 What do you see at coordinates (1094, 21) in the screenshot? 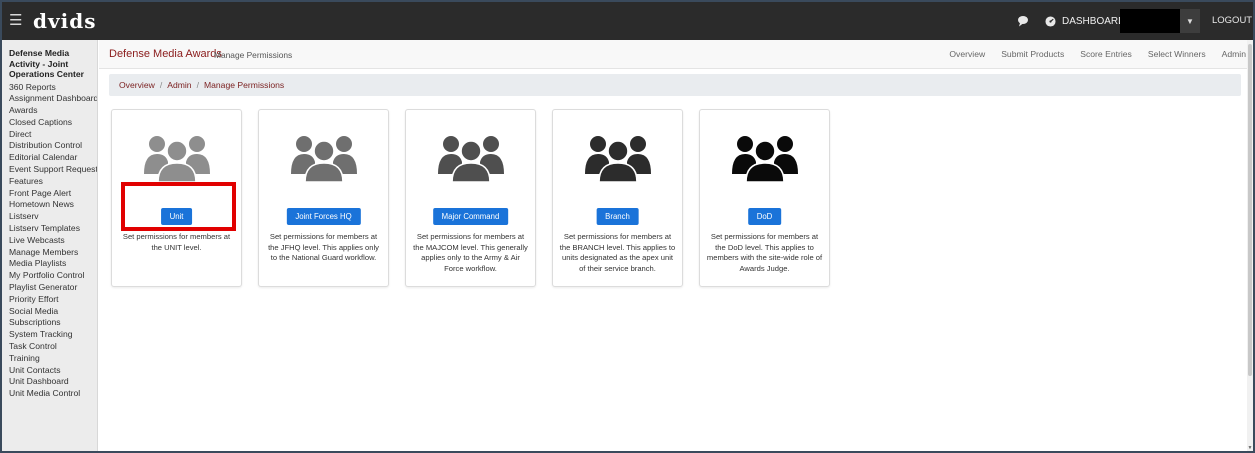
I see `dashboard-label: DASHBOARD` at bounding box center [1094, 21].